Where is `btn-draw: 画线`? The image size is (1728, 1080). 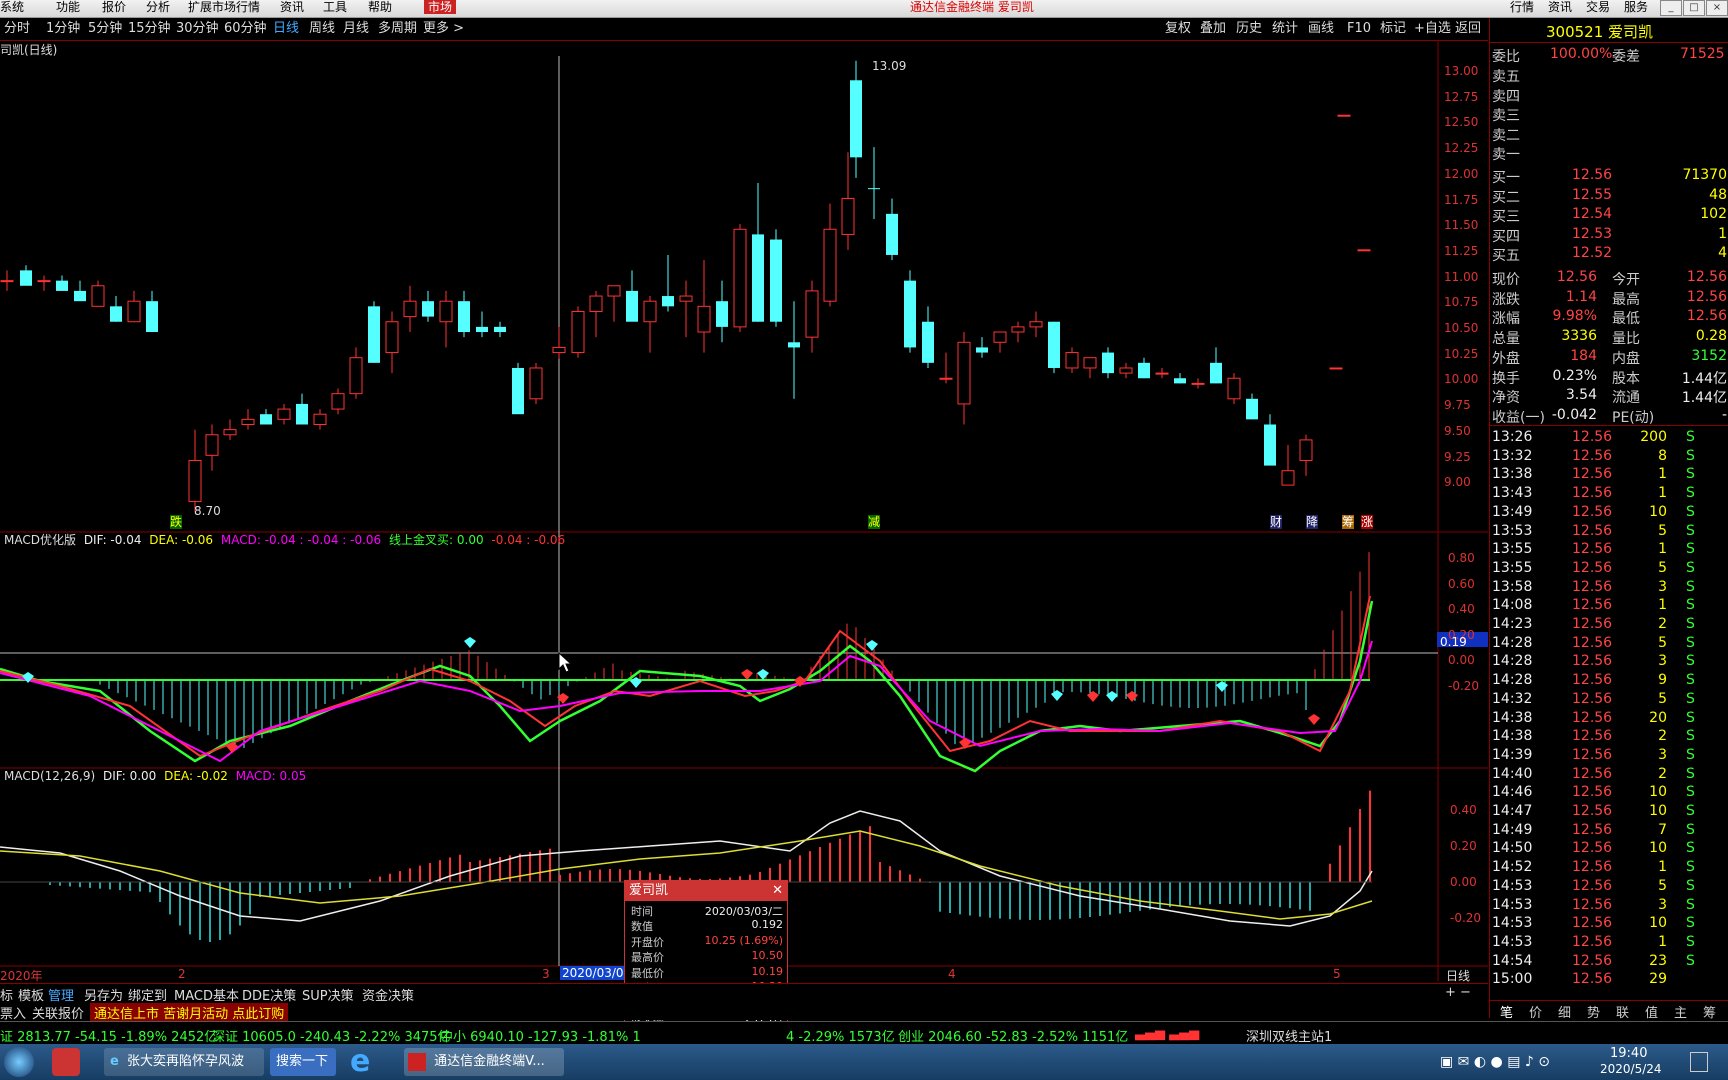
btn-draw: 画线 is located at coordinates (1321, 29).